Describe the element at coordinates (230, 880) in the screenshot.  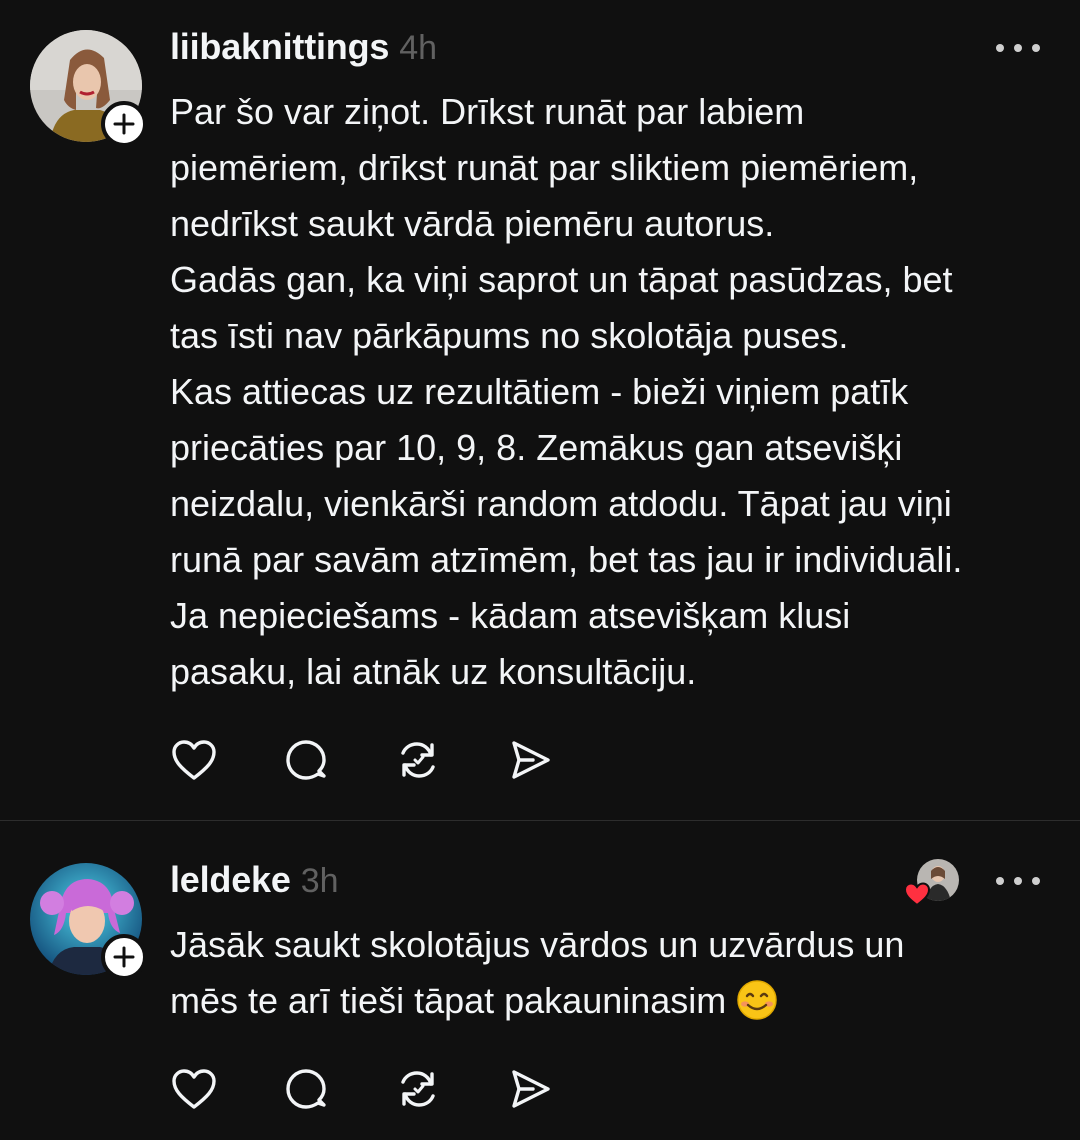
I see `username: leldeke` at that location.